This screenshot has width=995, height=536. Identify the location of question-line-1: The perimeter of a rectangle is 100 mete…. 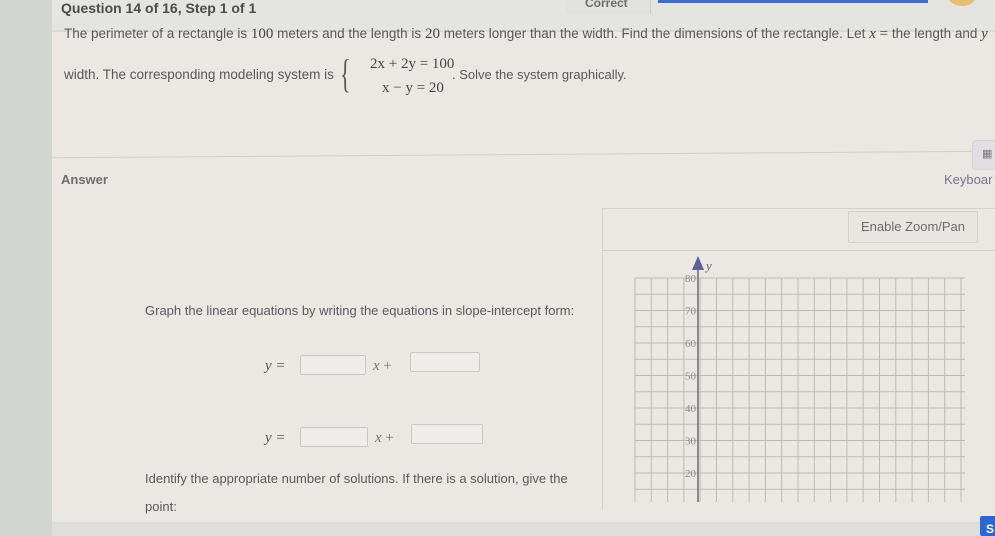
(526, 34).